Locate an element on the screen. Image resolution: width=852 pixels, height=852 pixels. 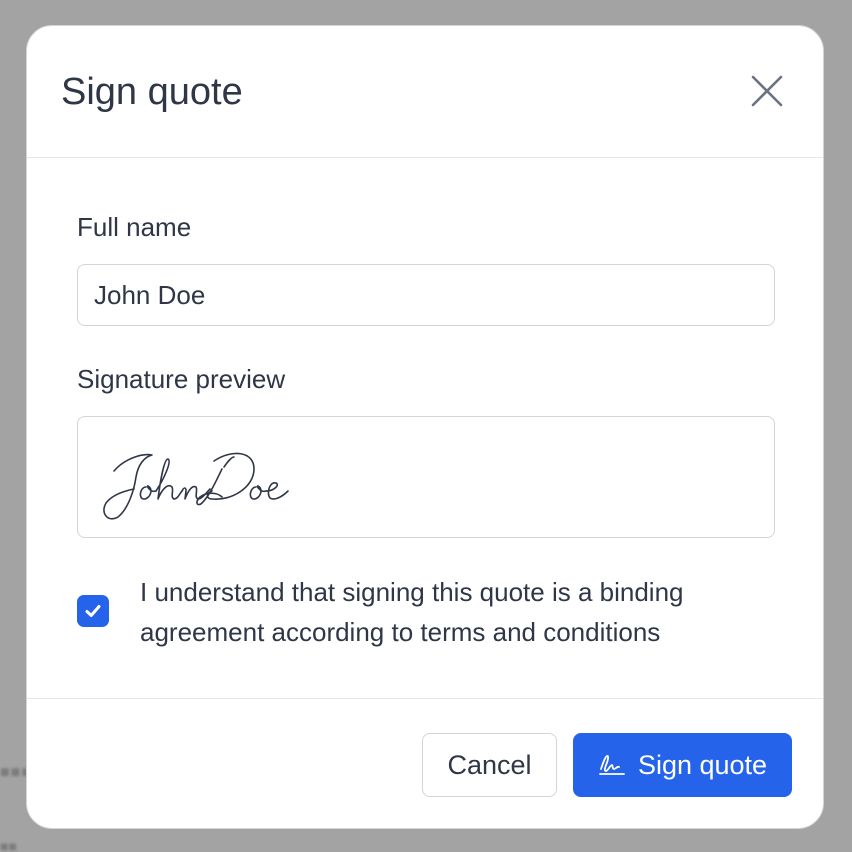
signature-image is located at coordinates (196, 486).